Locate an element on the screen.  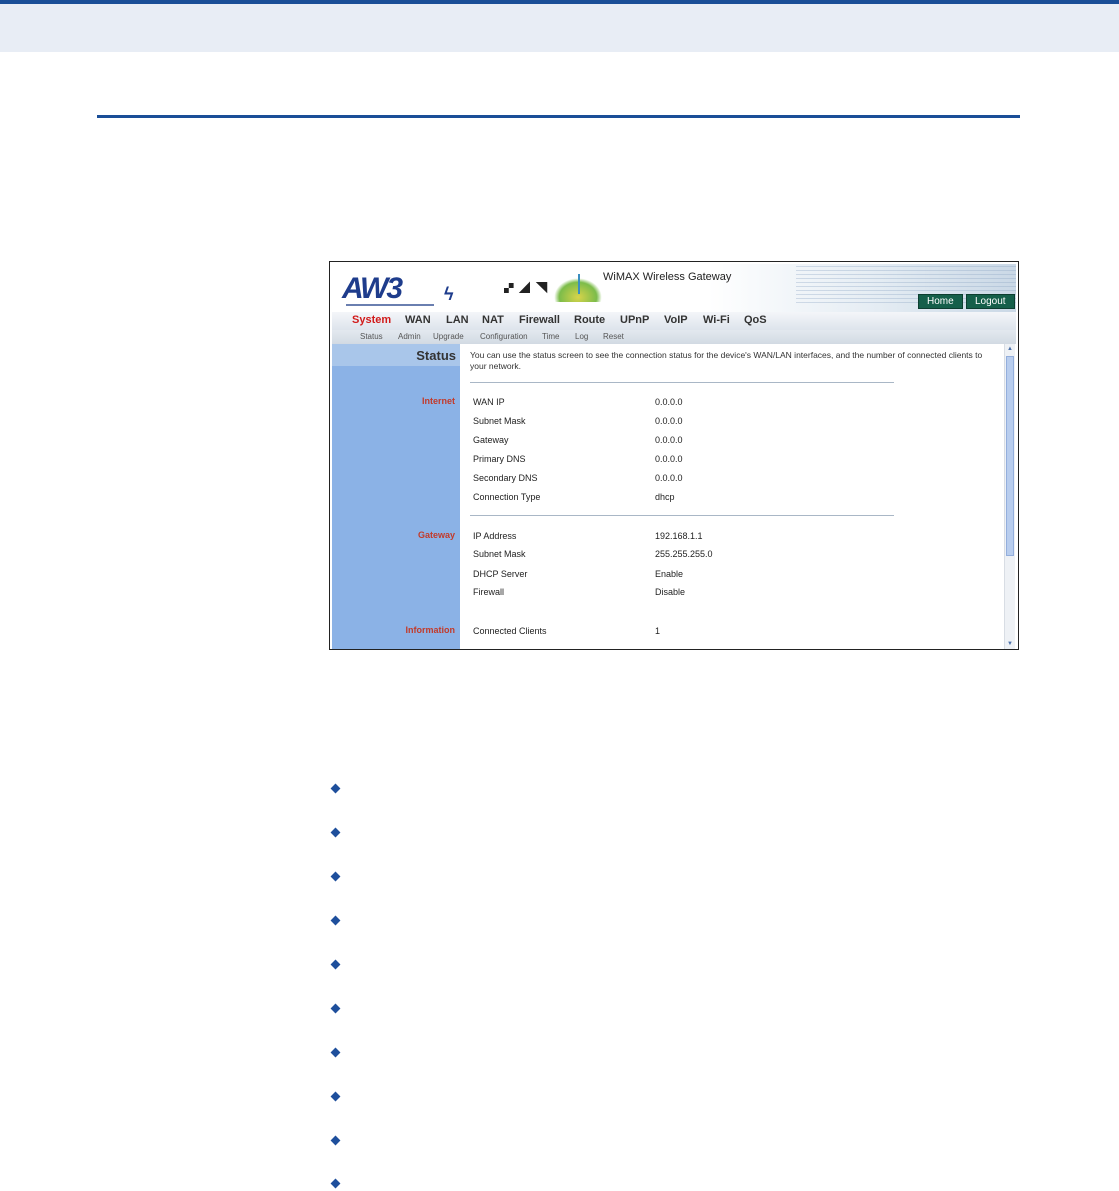
aw3-logo: AW3 is located at coordinates (372, 288).